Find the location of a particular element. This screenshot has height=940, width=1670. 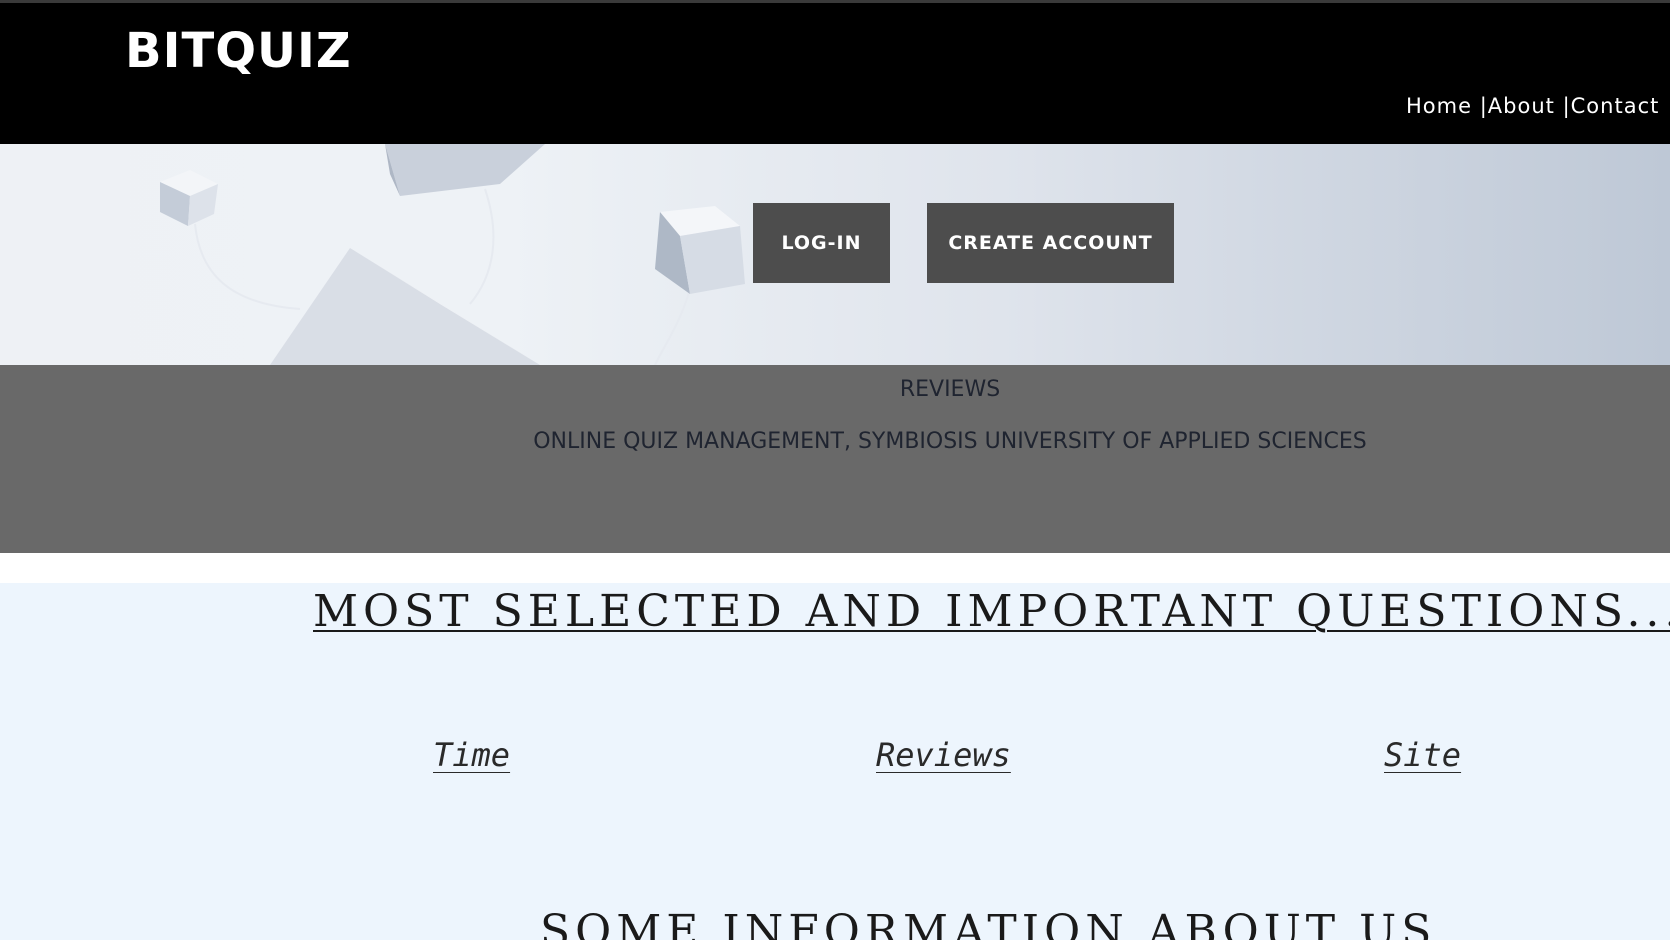

section-divider is located at coordinates (835, 568).